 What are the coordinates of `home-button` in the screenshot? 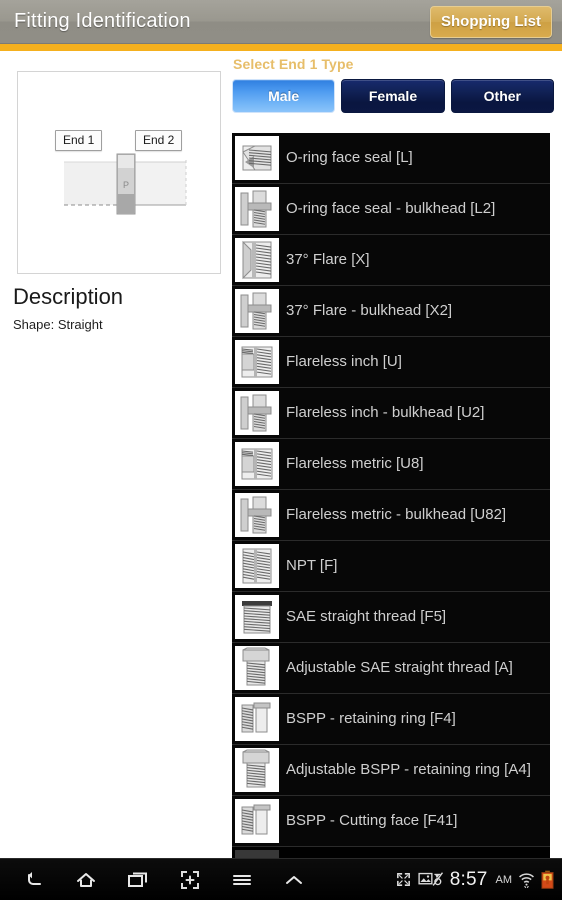 It's located at (86, 879).